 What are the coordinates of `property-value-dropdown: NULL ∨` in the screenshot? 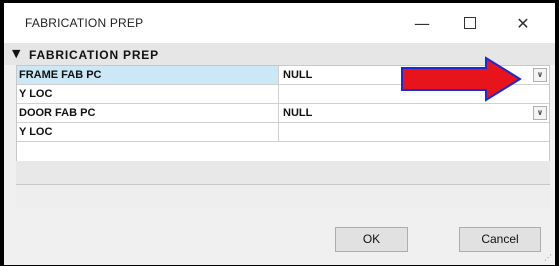 It's located at (414, 113).